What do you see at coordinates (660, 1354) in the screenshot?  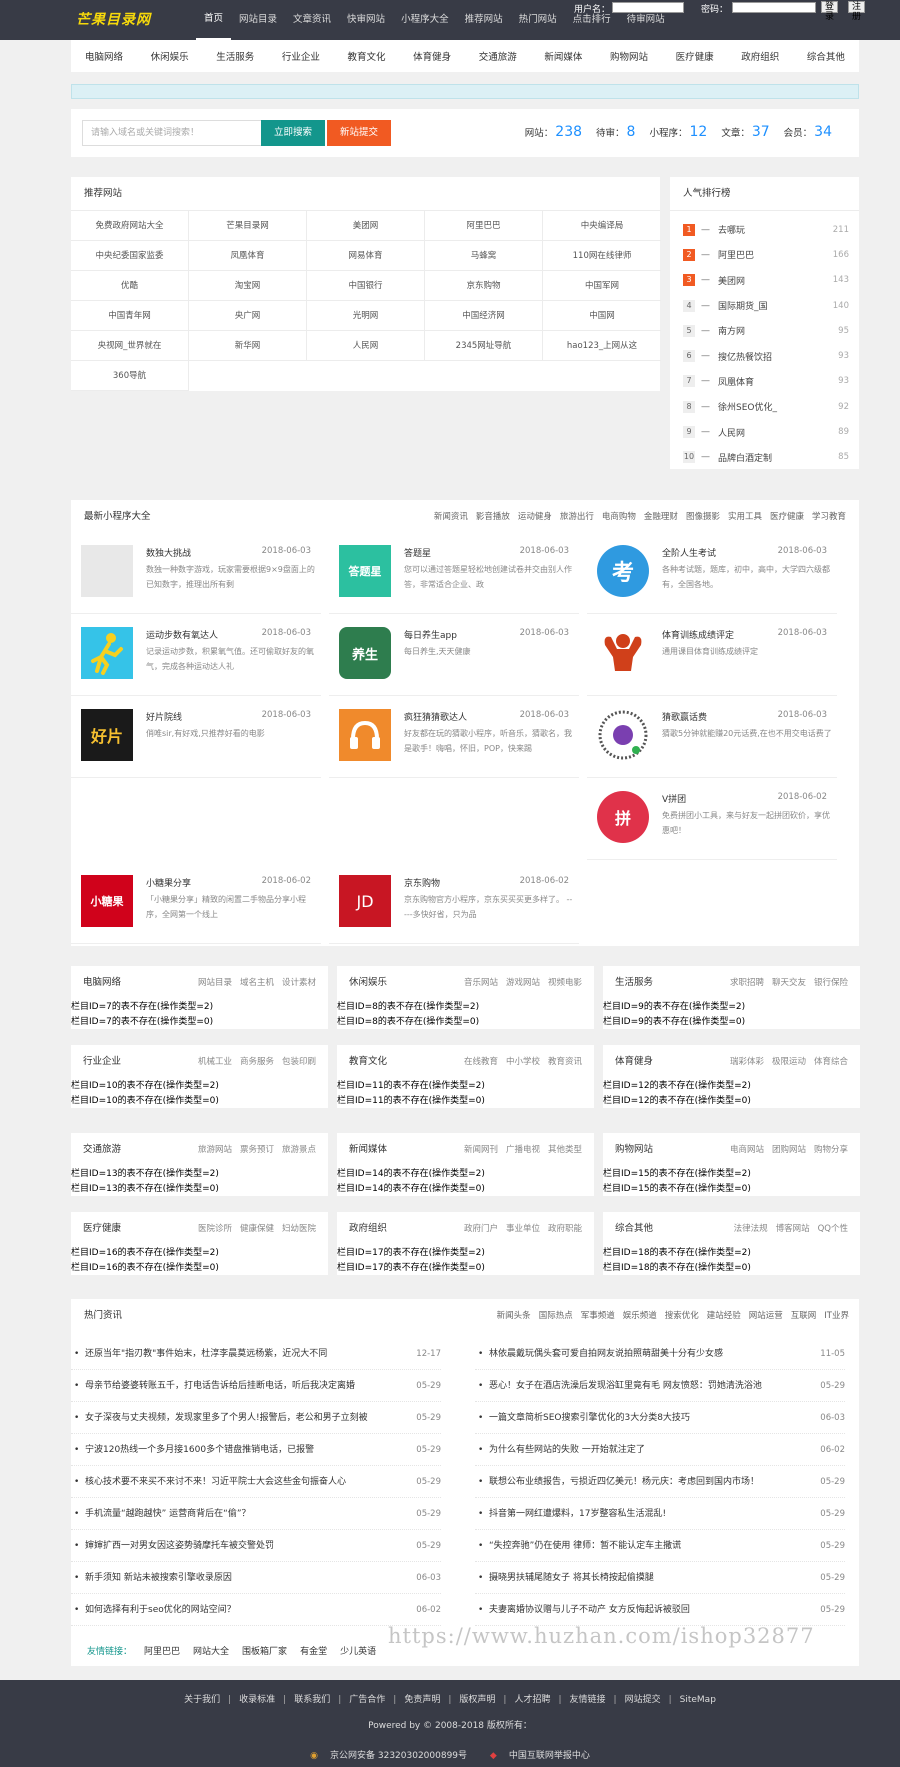 I see `news-item: • 林依晨戴玩偶头套可爱自拍网友说拍照萌甜美十分有少女感 11-05` at bounding box center [660, 1354].